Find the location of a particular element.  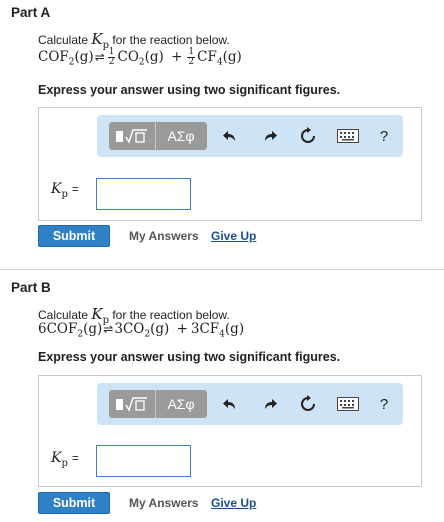

part-b-my-answers-link: My Answers is located at coordinates (164, 503).